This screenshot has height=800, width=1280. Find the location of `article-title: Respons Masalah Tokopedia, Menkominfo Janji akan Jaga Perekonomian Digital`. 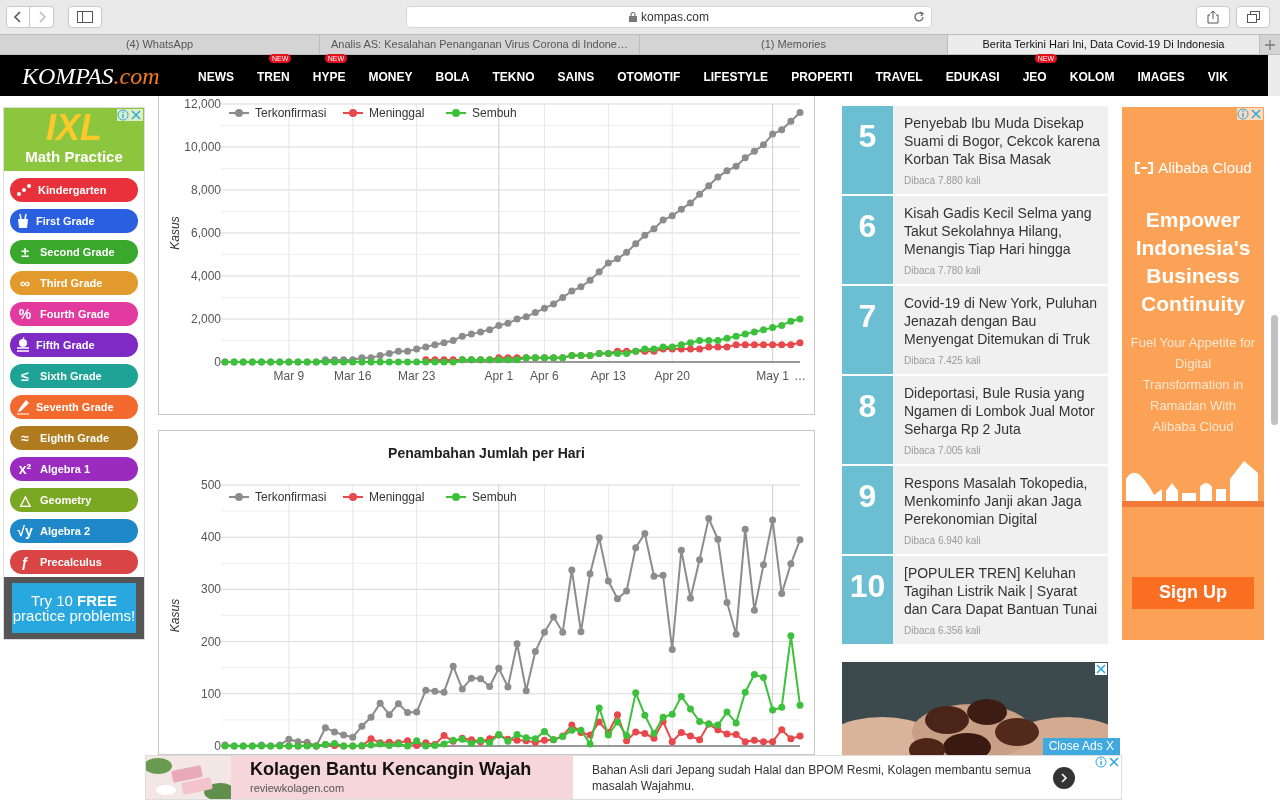

article-title: Respons Masalah Tokopedia, Menkominfo Janji akan Jaga Perekonomian Digital is located at coordinates (1004, 501).